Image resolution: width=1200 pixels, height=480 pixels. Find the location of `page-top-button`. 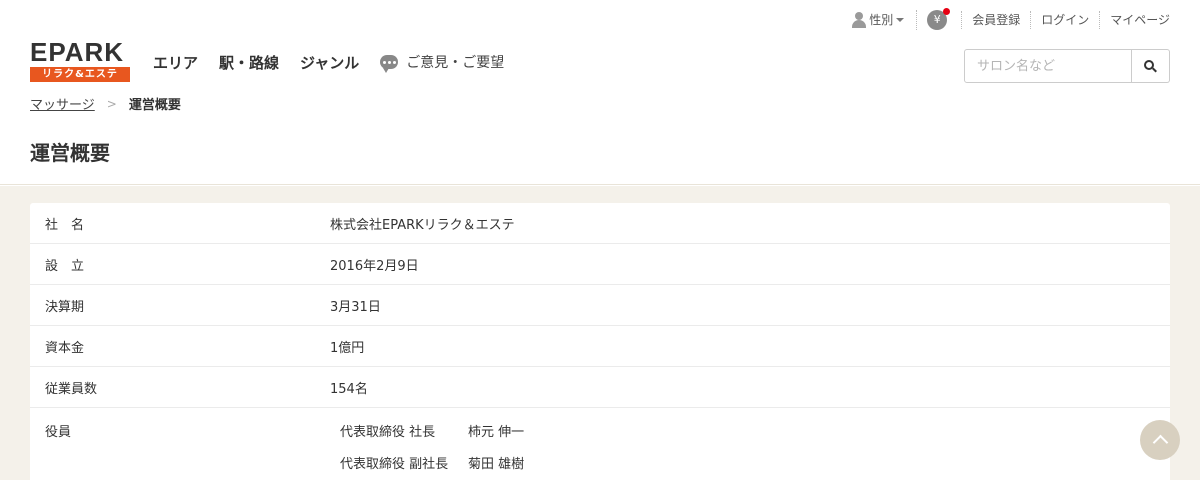

page-top-button is located at coordinates (1160, 440).